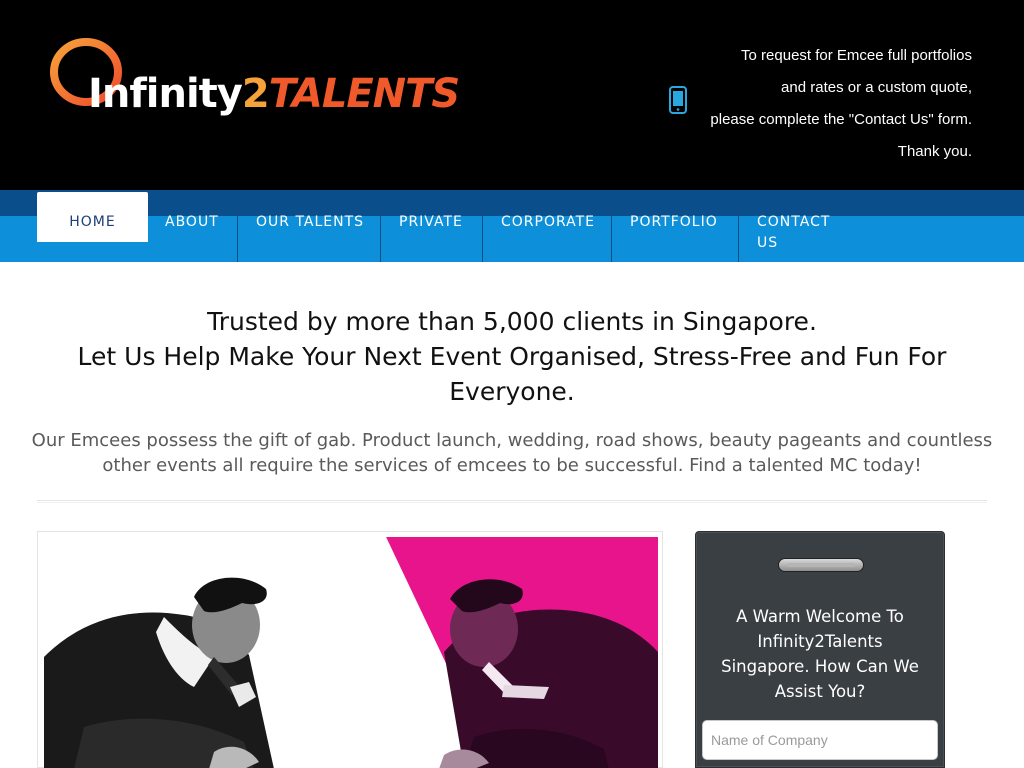 The height and width of the screenshot is (768, 1024). Describe the element at coordinates (92, 217) in the screenshot. I see `nav-item-home: HOME` at that location.